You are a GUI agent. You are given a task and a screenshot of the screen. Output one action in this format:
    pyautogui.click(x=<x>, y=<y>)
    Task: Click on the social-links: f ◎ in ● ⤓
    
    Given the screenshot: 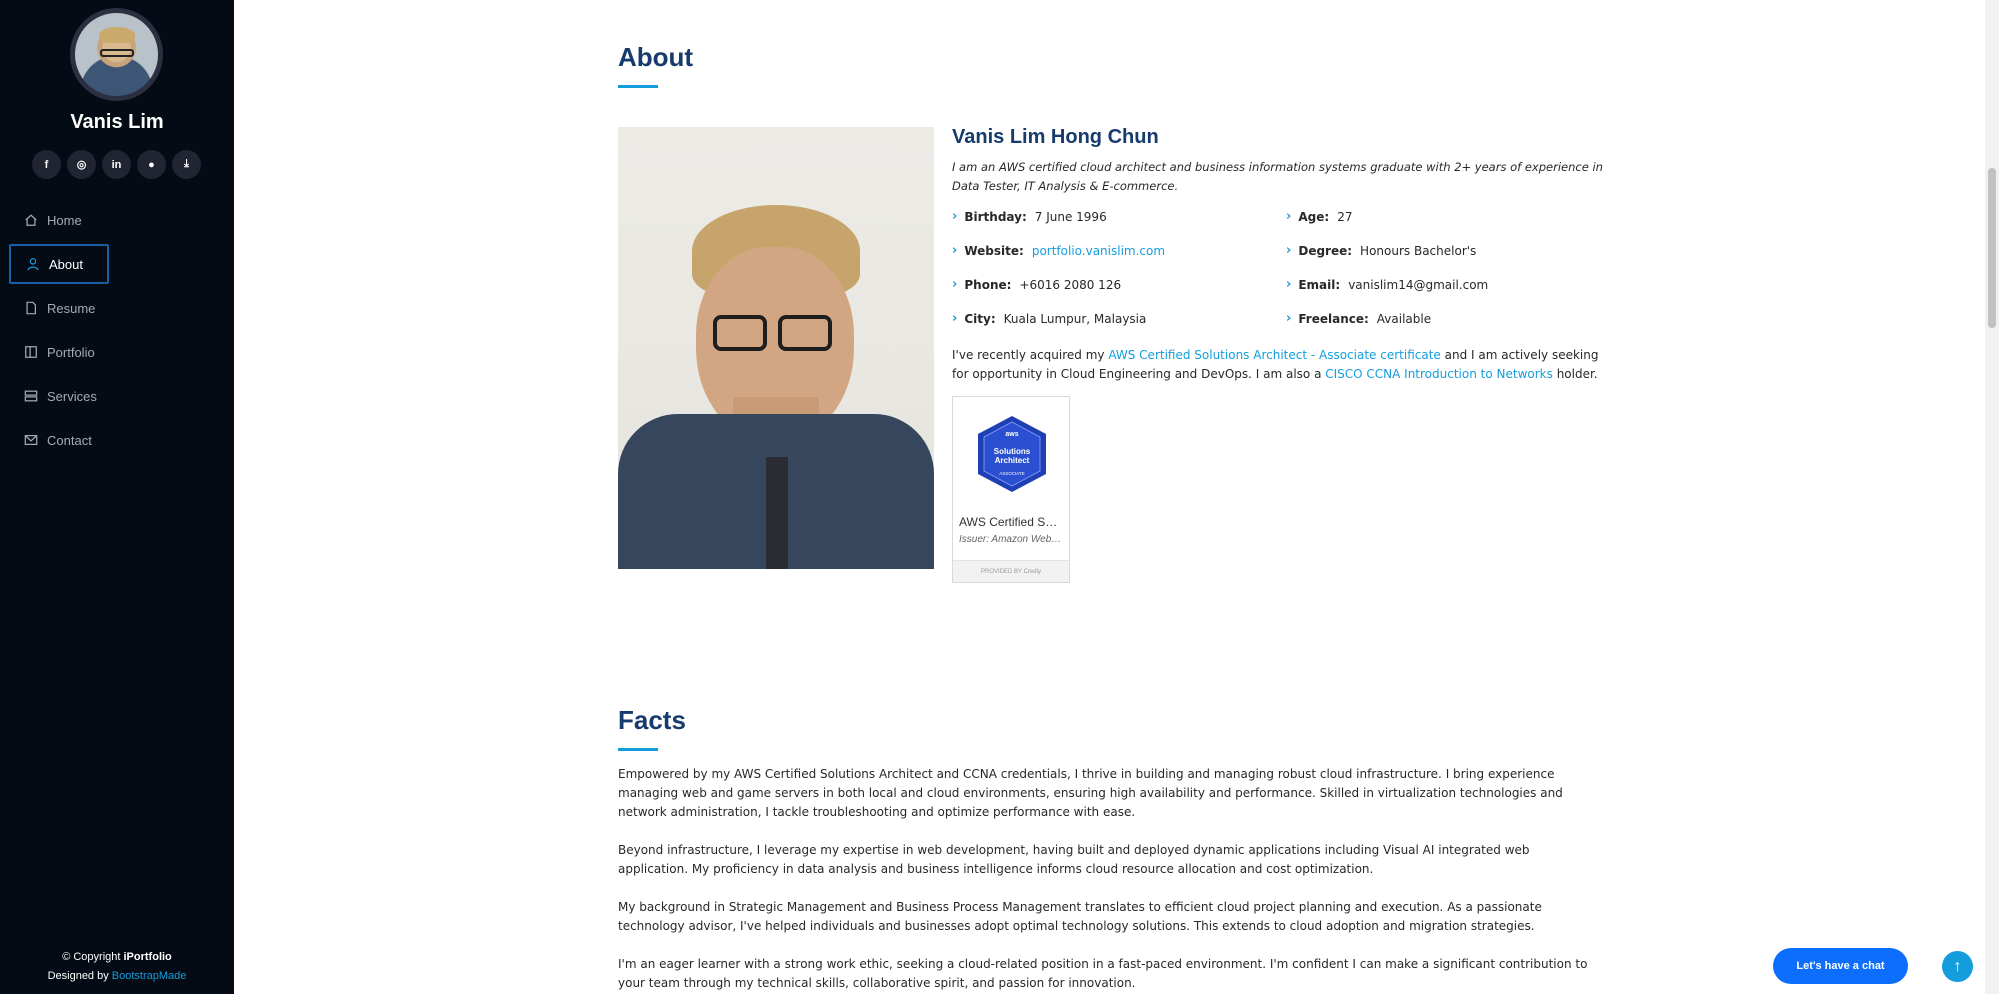 What is the action you would take?
    pyautogui.click(x=116, y=164)
    